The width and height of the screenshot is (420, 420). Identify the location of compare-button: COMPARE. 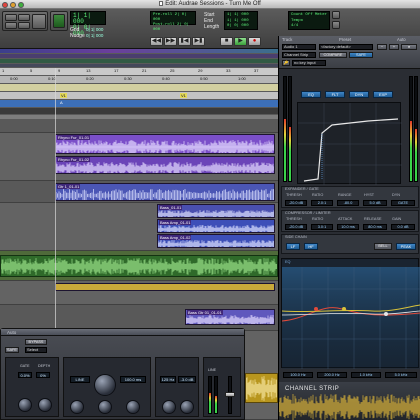
(333, 55).